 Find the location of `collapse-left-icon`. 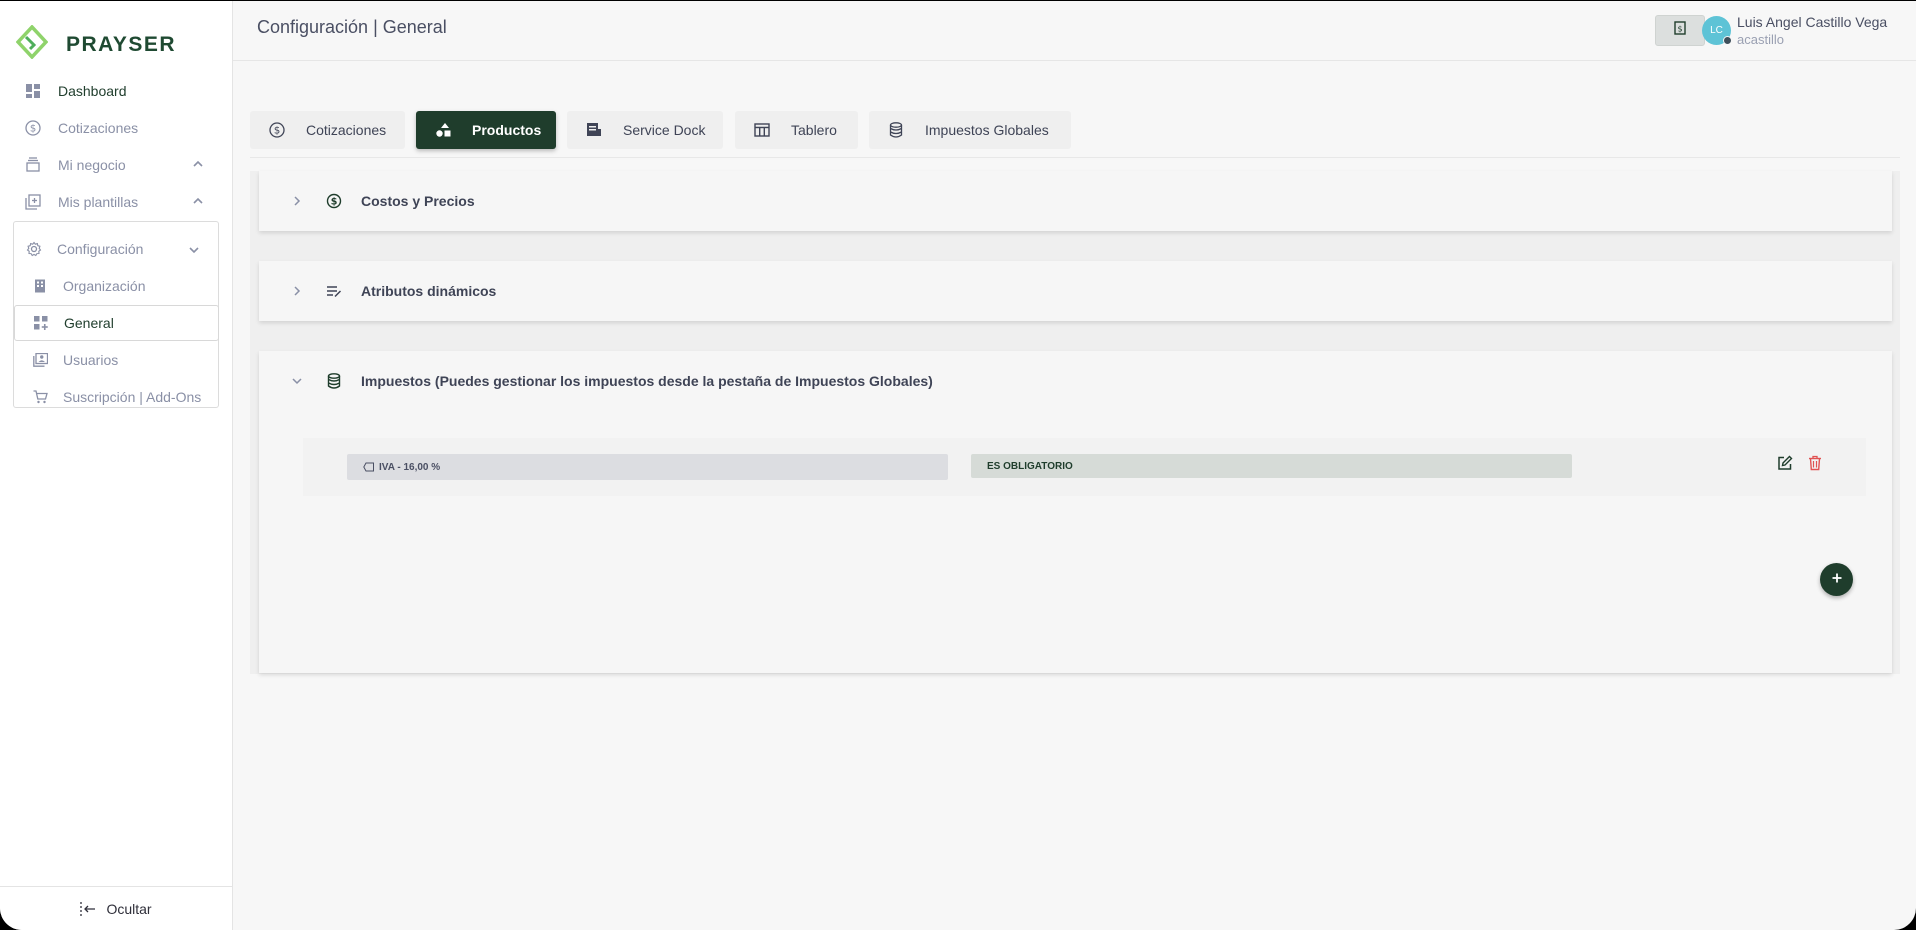

collapse-left-icon is located at coordinates (88, 908).